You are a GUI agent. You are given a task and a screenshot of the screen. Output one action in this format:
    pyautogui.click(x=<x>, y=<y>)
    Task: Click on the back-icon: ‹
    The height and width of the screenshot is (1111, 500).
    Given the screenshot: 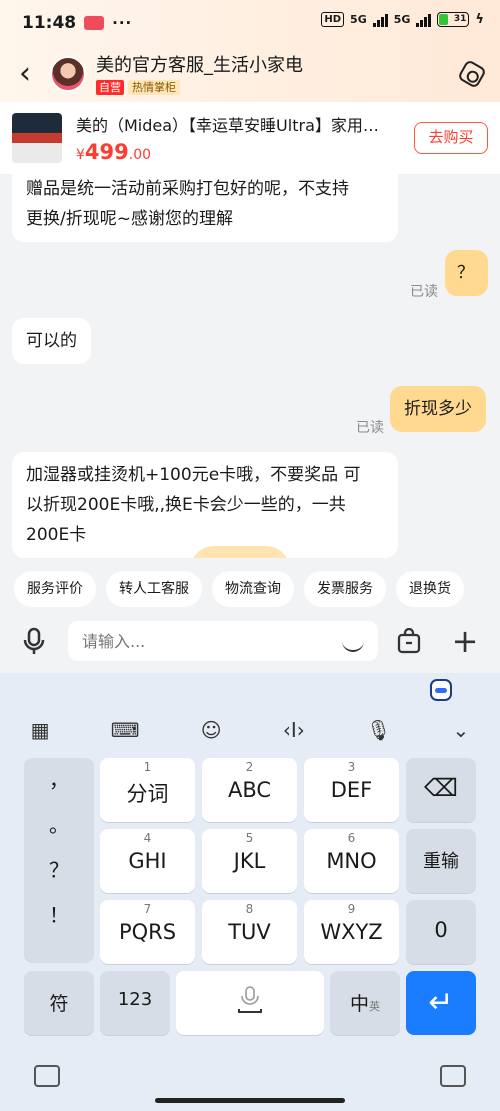 What is the action you would take?
    pyautogui.click(x=25, y=74)
    